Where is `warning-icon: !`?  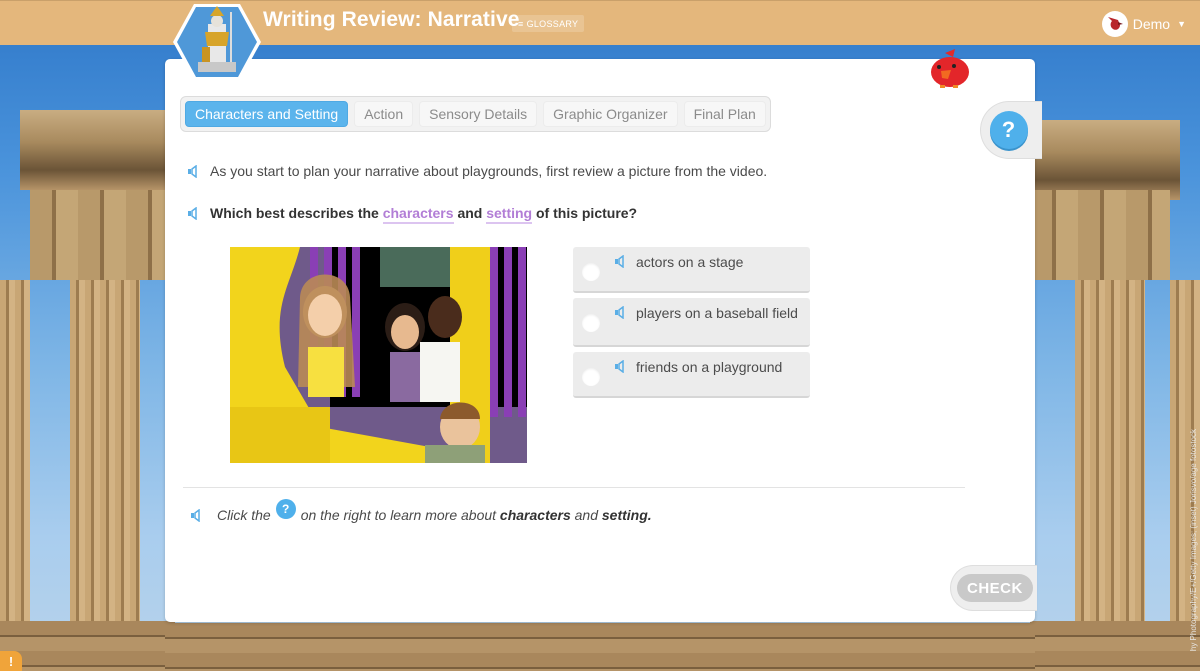
warning-icon: ! is located at coordinates (11, 661).